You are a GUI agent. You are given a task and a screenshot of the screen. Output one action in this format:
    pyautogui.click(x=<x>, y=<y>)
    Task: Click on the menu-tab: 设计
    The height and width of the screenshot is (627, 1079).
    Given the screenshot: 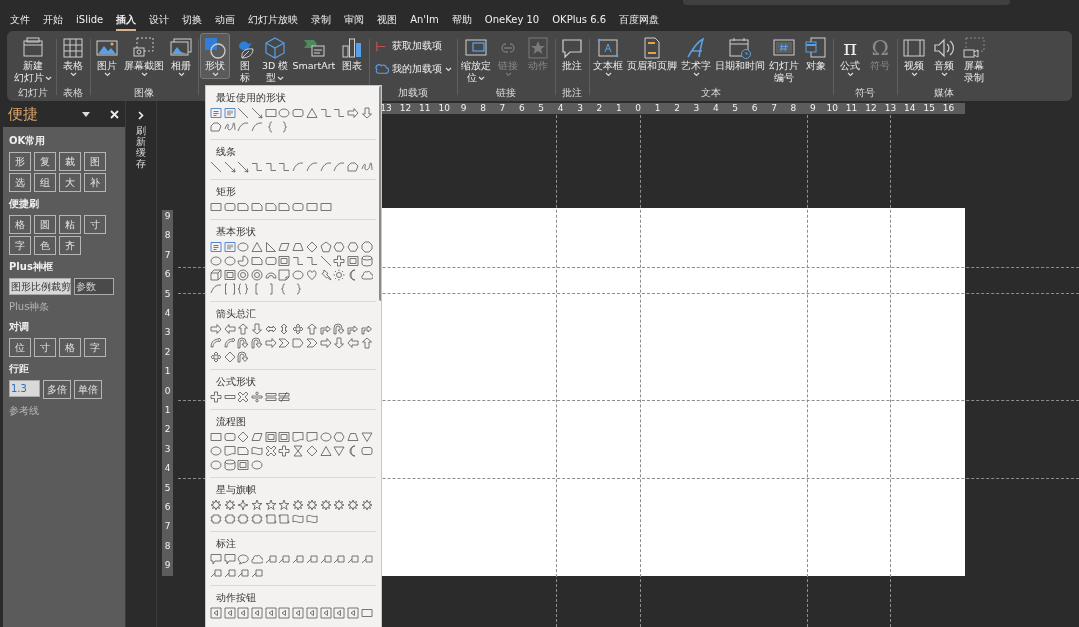 What is the action you would take?
    pyautogui.click(x=159, y=20)
    